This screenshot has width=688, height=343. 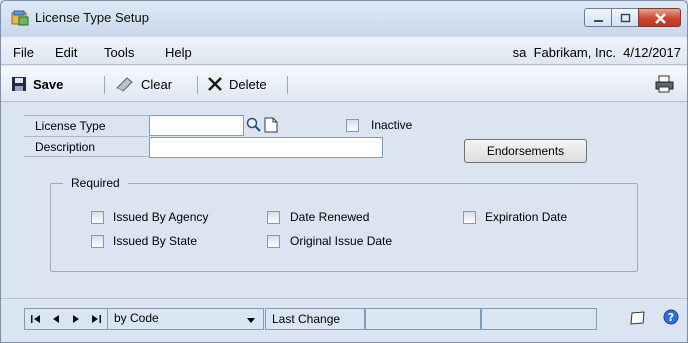 I want to click on clear-button: Clear, so click(x=143, y=84).